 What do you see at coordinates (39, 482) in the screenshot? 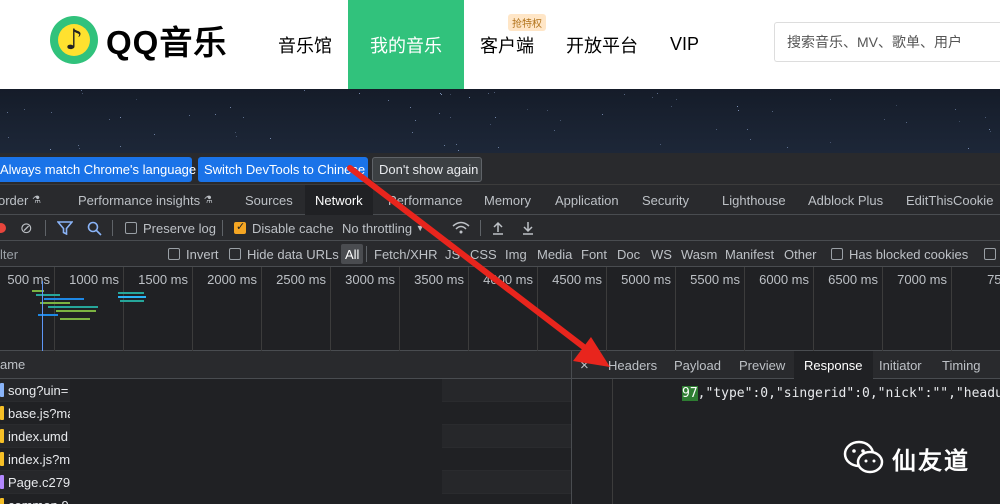
I see `request-name: Page.c279` at bounding box center [39, 482].